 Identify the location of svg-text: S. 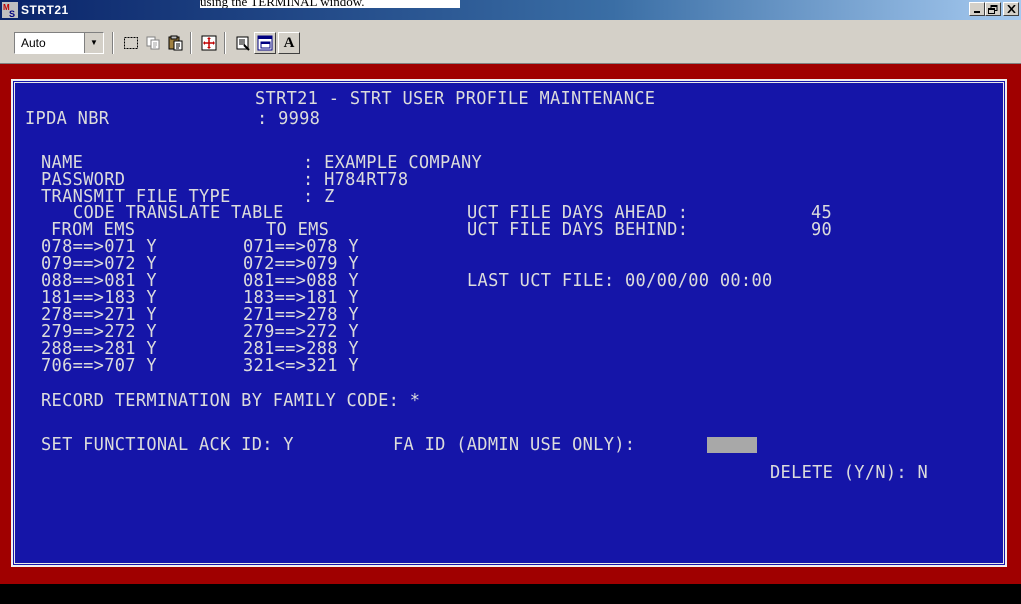
(12, 13).